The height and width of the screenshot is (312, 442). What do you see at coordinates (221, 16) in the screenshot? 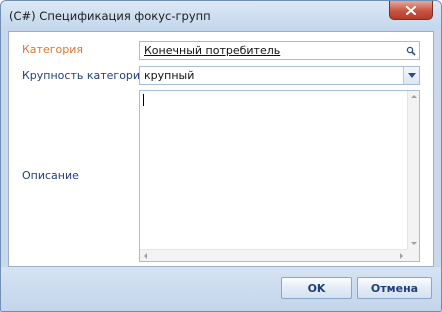
I see `title-bar: (C#) Спецификация фокус-групп` at bounding box center [221, 16].